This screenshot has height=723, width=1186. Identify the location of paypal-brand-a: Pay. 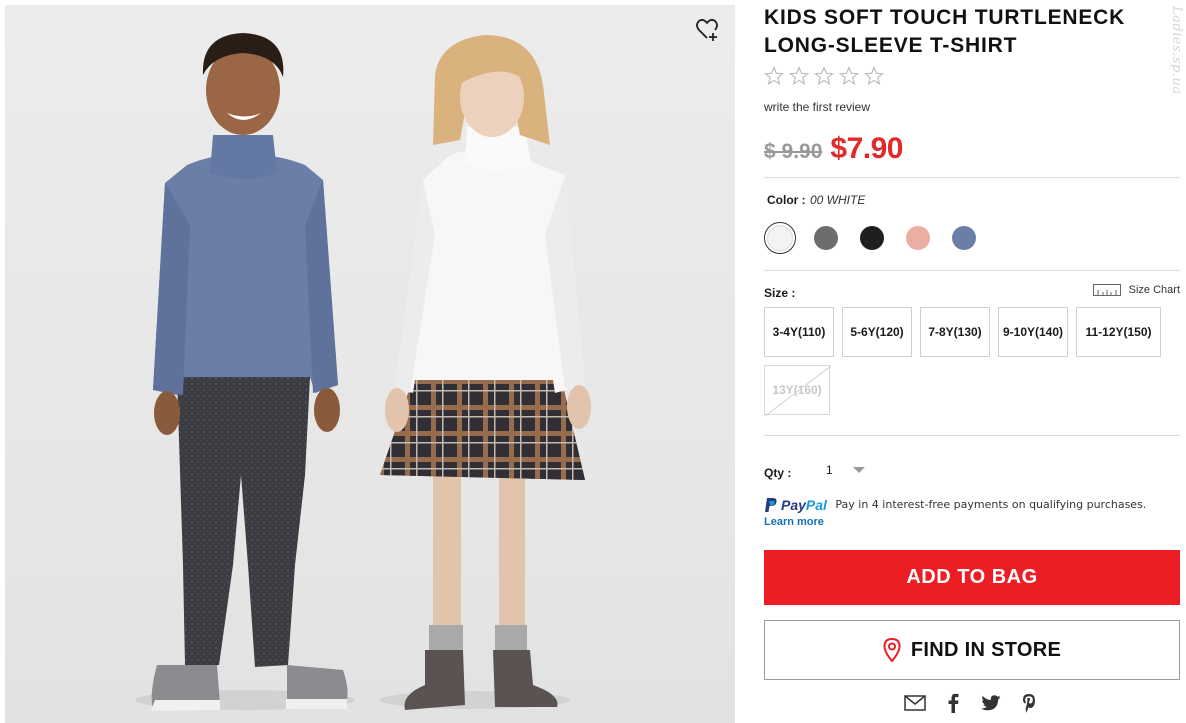
(793, 504).